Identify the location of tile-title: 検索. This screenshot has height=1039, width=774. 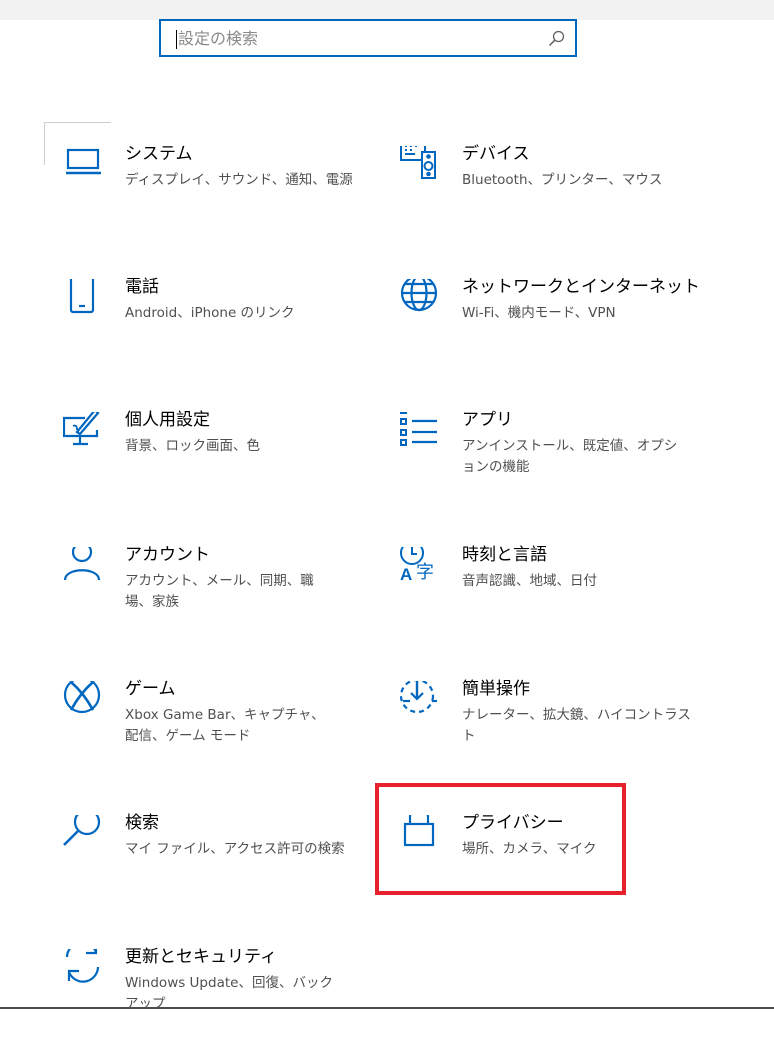
(142, 823).